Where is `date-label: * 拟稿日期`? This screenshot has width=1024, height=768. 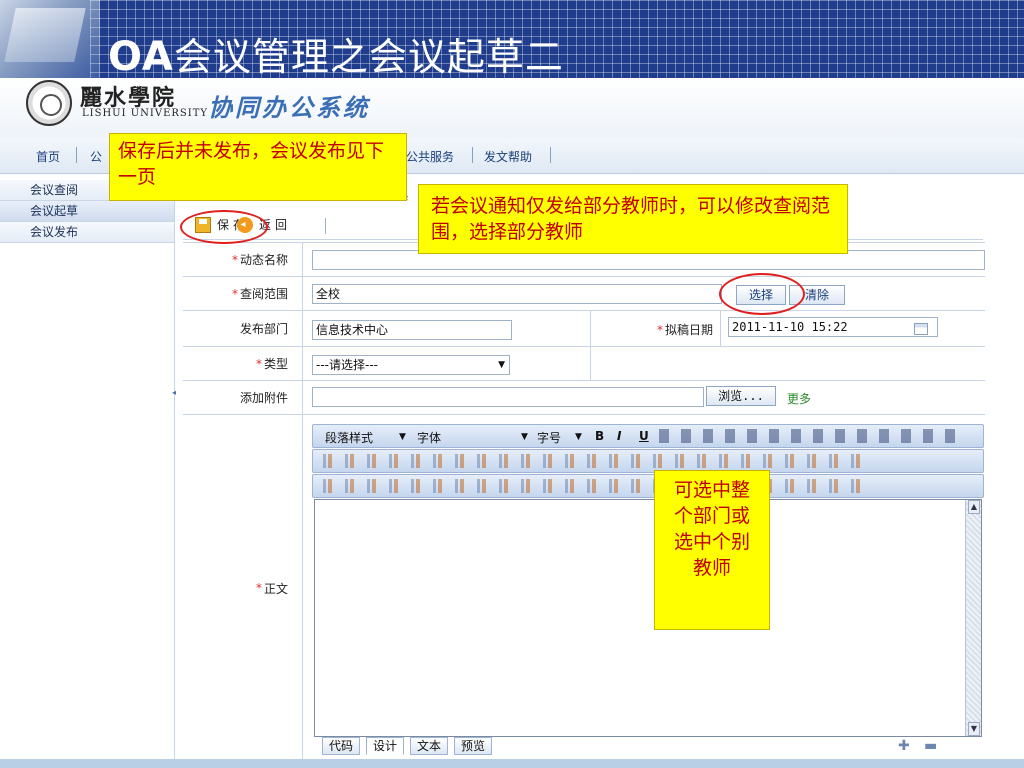 date-label: * 拟稿日期 is located at coordinates (684, 330).